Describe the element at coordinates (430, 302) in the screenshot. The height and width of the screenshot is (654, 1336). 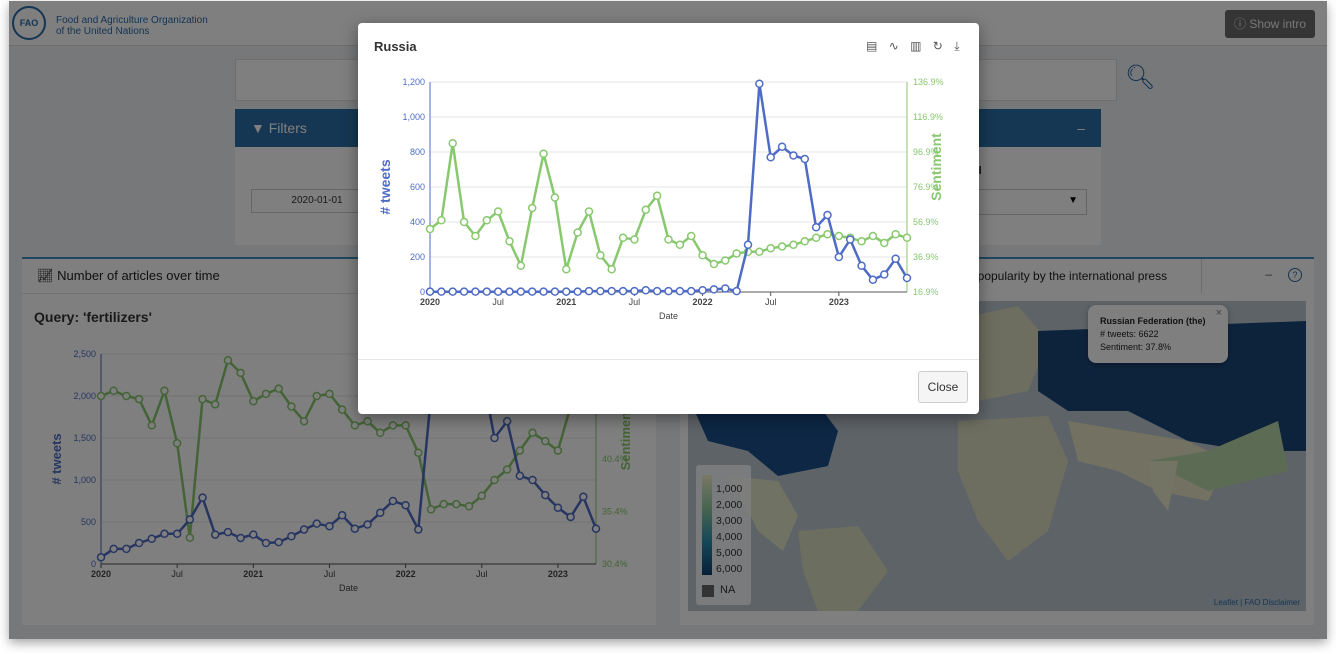
I see `x-tick-label: 2020` at that location.